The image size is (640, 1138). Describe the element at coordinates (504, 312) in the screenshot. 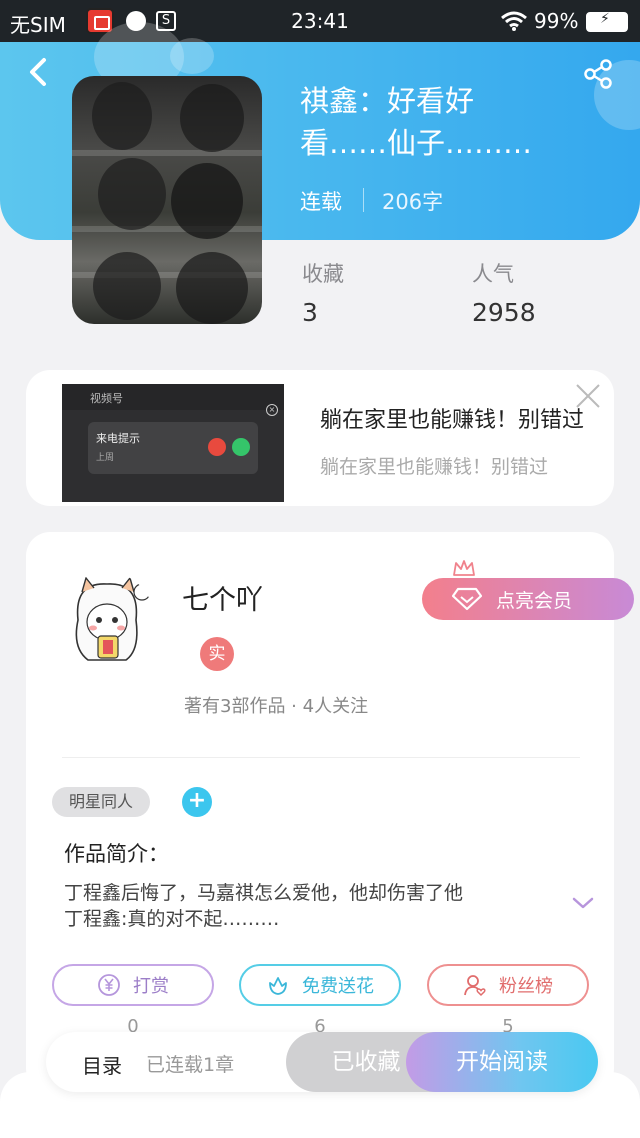

I see `stat-value-popularity: 2958` at that location.